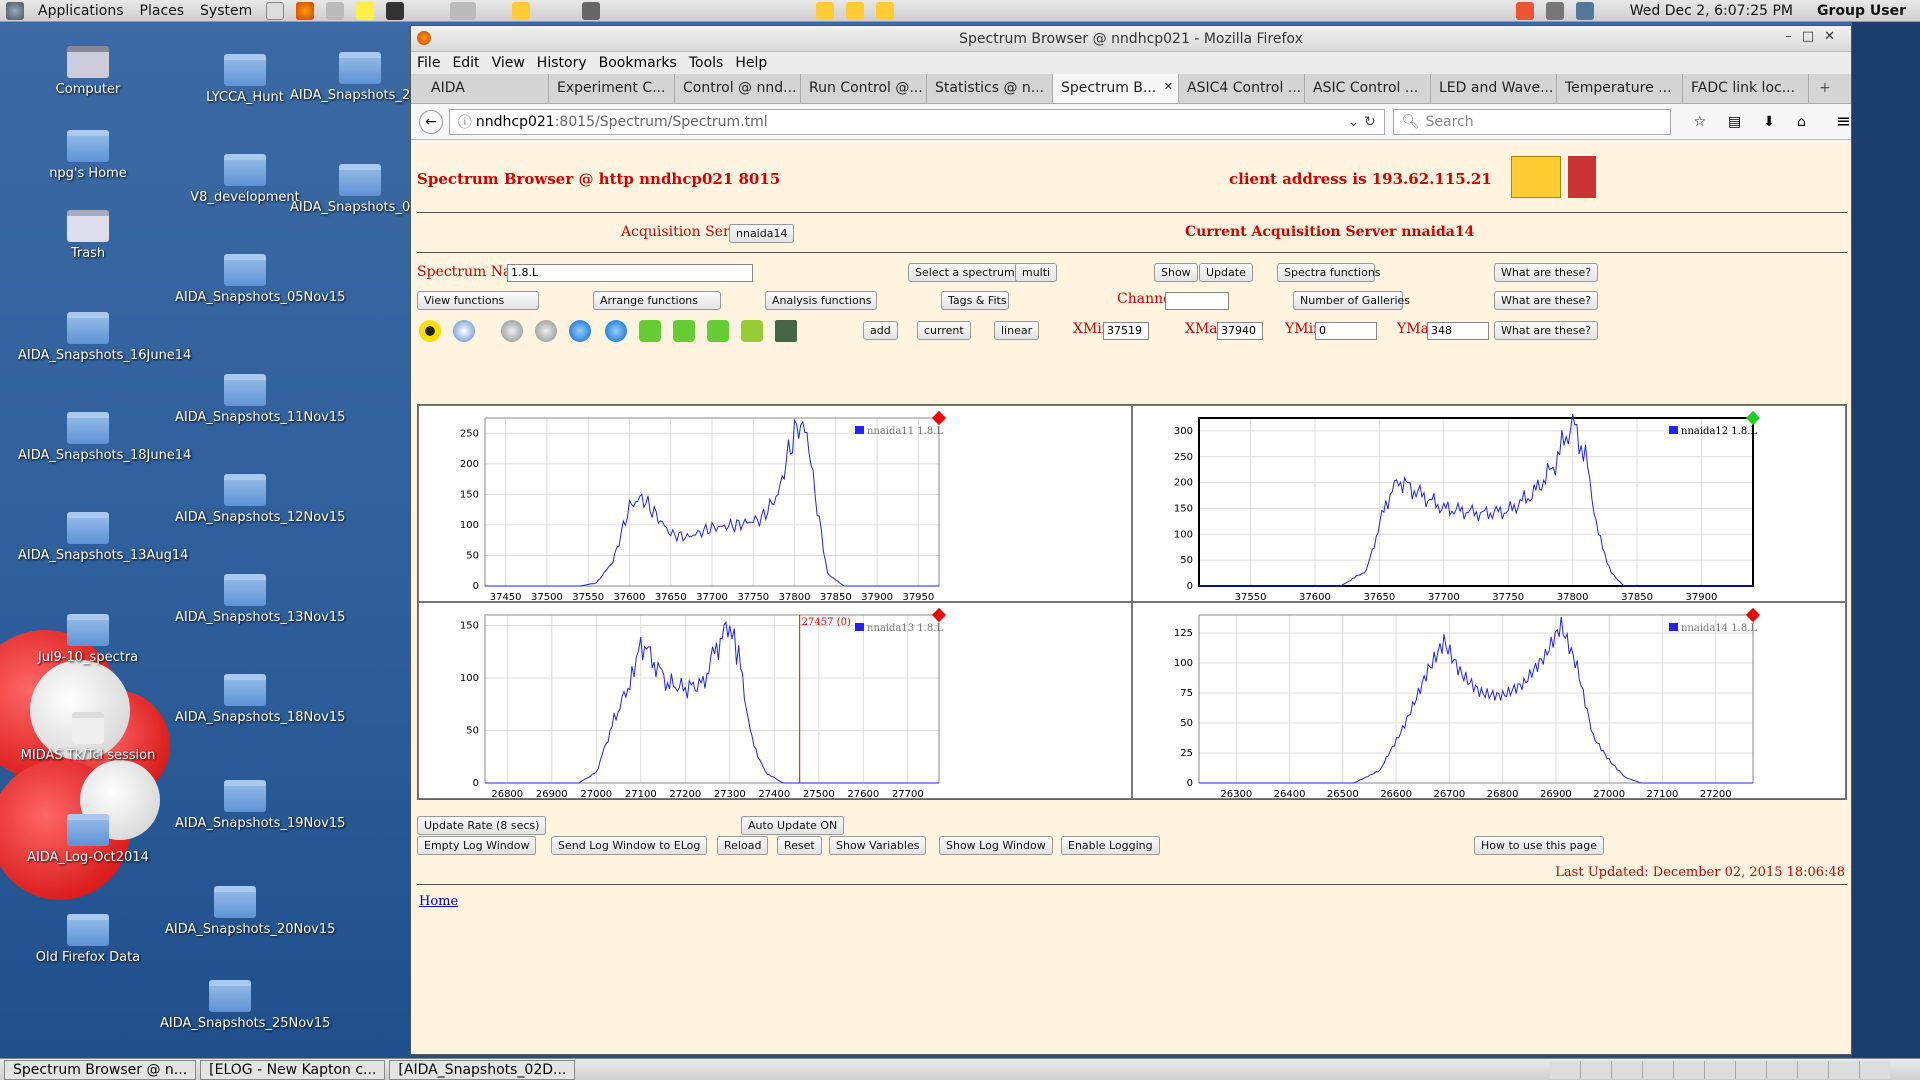  Describe the element at coordinates (1720, 1069) in the screenshot. I see `workspace-switcher` at that location.